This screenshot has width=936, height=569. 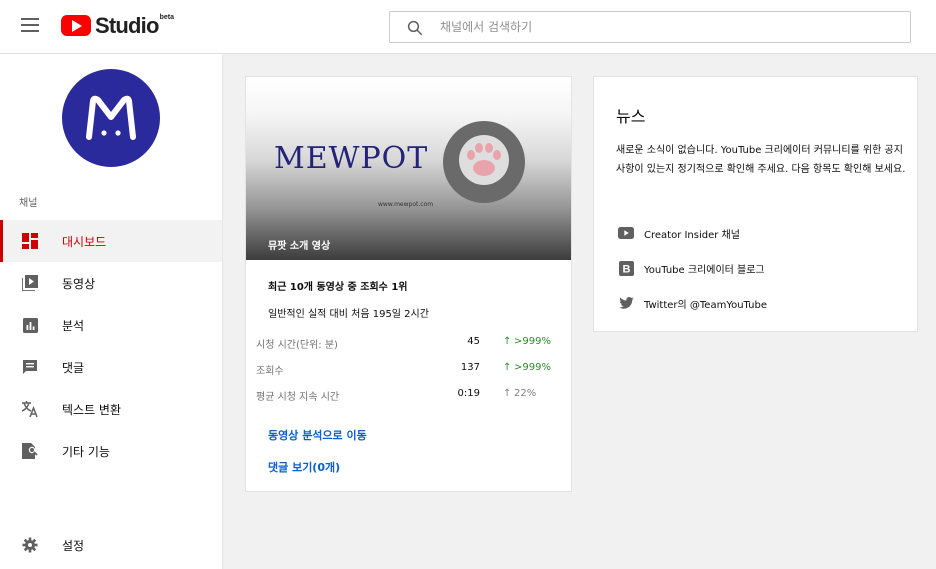 I want to click on svg-text: B, so click(x=626, y=269).